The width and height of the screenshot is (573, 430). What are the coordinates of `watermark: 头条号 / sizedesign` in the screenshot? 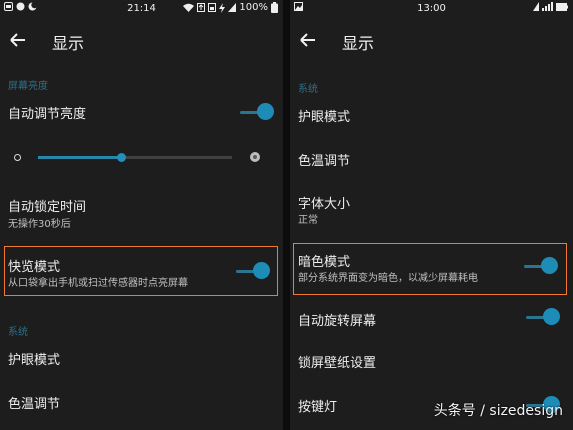 It's located at (498, 411).